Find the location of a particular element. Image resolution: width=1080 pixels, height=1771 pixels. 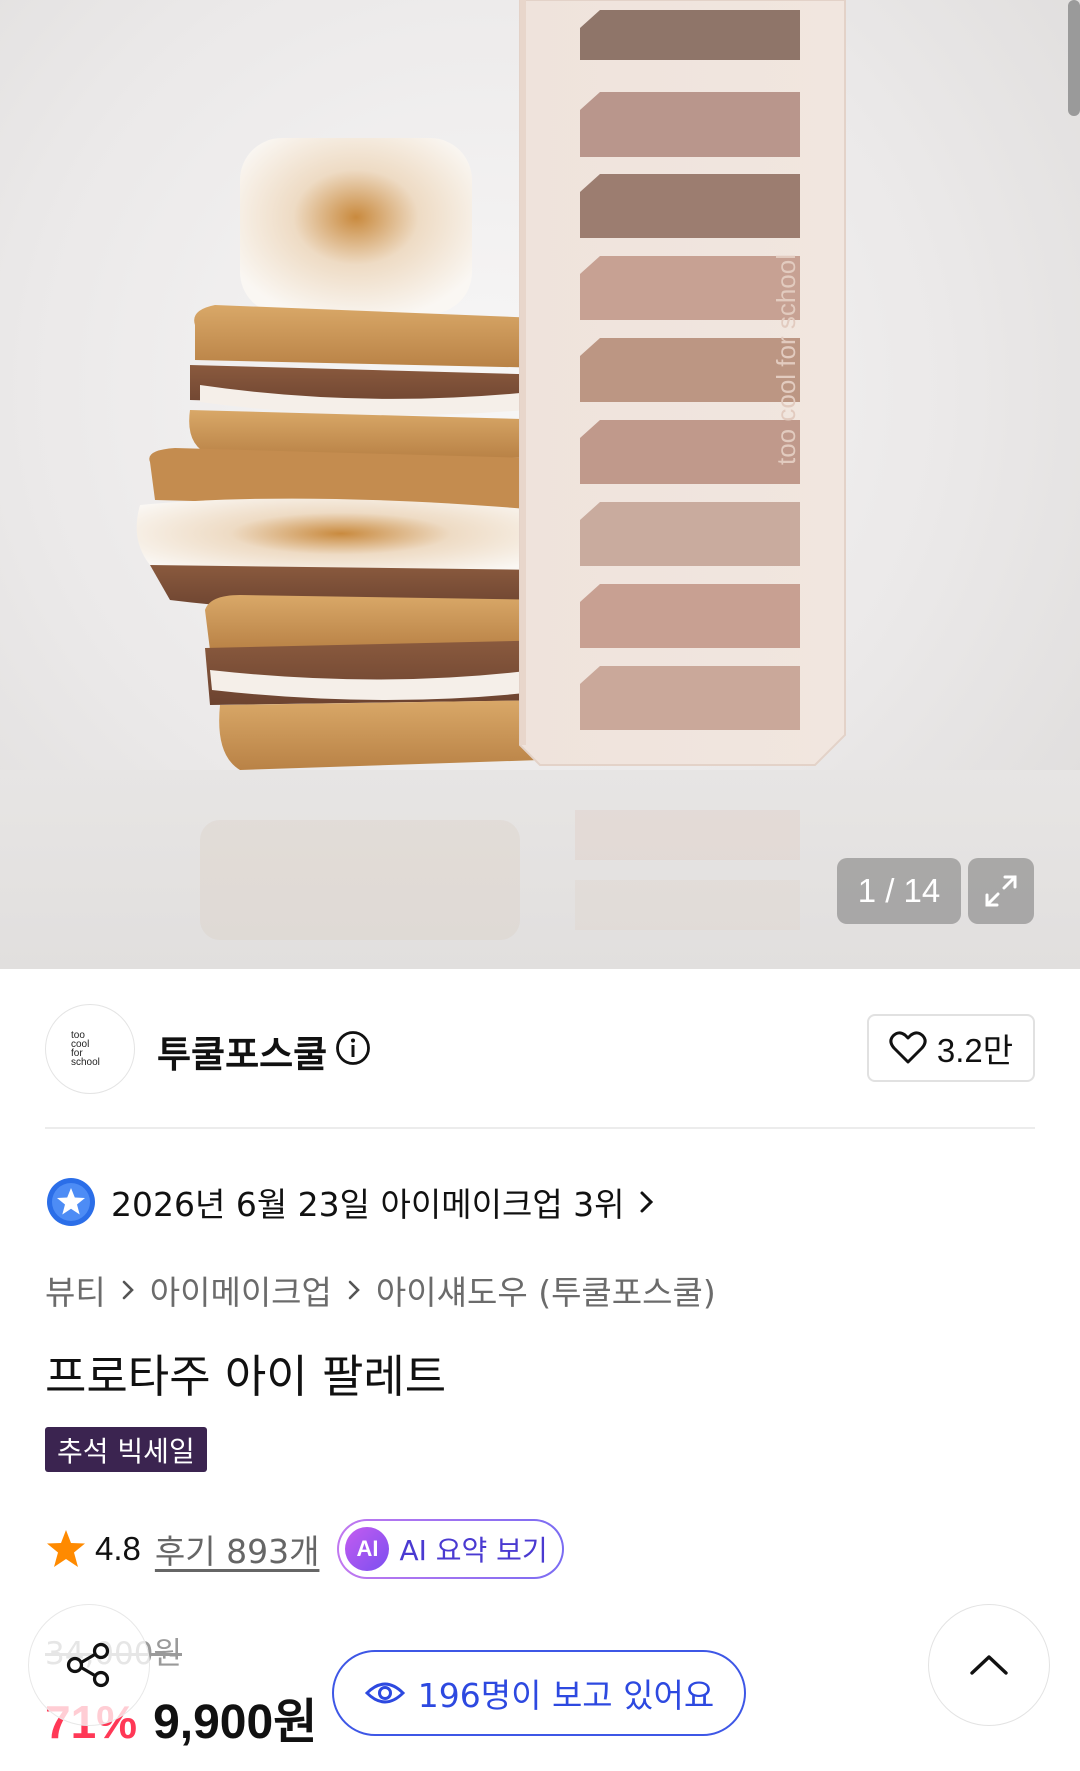

brand-row: too cool for school 투쿨포스쿨 3.2만 is located at coordinates (540, 1049).